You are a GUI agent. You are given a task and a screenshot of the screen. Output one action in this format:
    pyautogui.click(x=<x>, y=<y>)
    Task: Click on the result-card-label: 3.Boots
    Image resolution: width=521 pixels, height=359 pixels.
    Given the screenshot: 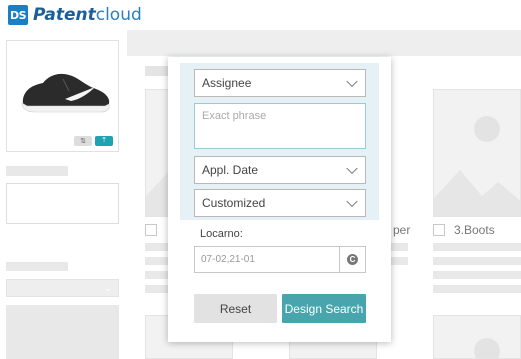 What is the action you would take?
    pyautogui.click(x=474, y=230)
    